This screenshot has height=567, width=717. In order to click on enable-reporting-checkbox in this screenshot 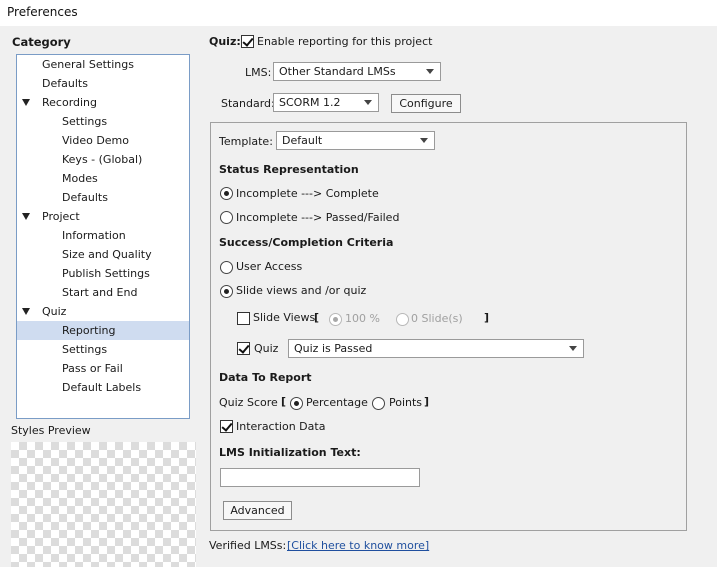, I will do `click(247, 41)`.